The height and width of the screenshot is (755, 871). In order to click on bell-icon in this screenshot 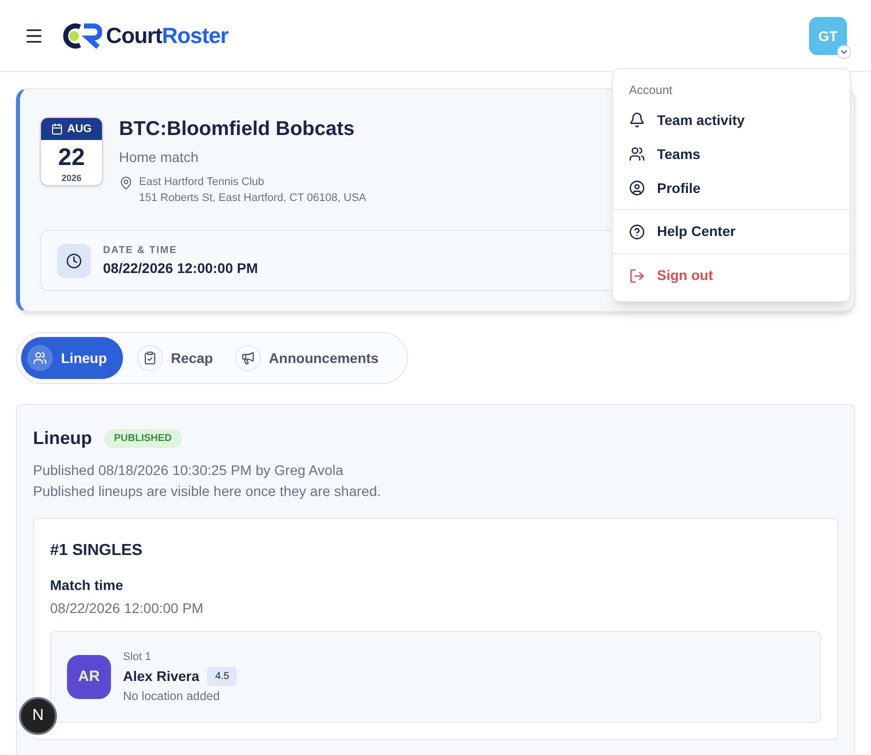, I will do `click(637, 120)`.